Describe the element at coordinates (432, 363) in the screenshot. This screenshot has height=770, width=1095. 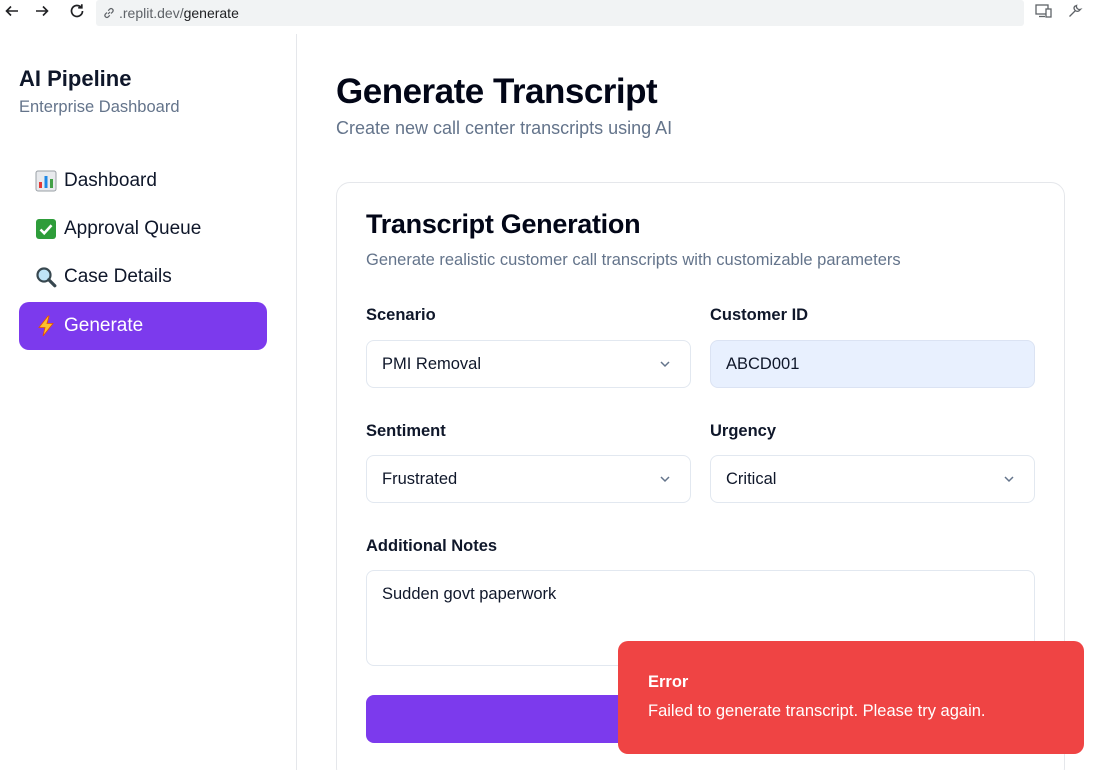
I see `scenario-value: PMI Removal` at that location.